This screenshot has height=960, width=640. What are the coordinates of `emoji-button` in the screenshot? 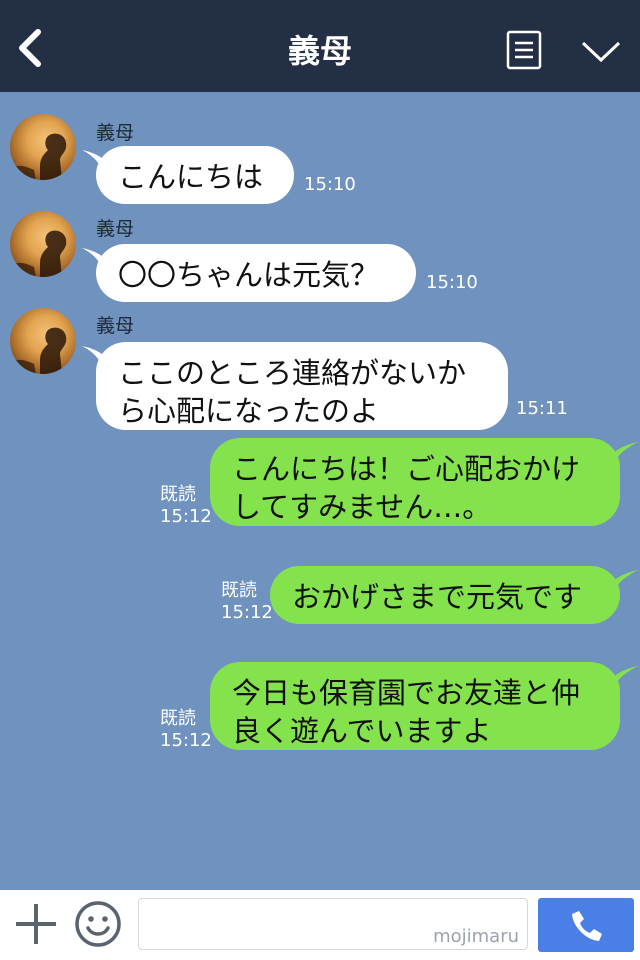 It's located at (98, 924).